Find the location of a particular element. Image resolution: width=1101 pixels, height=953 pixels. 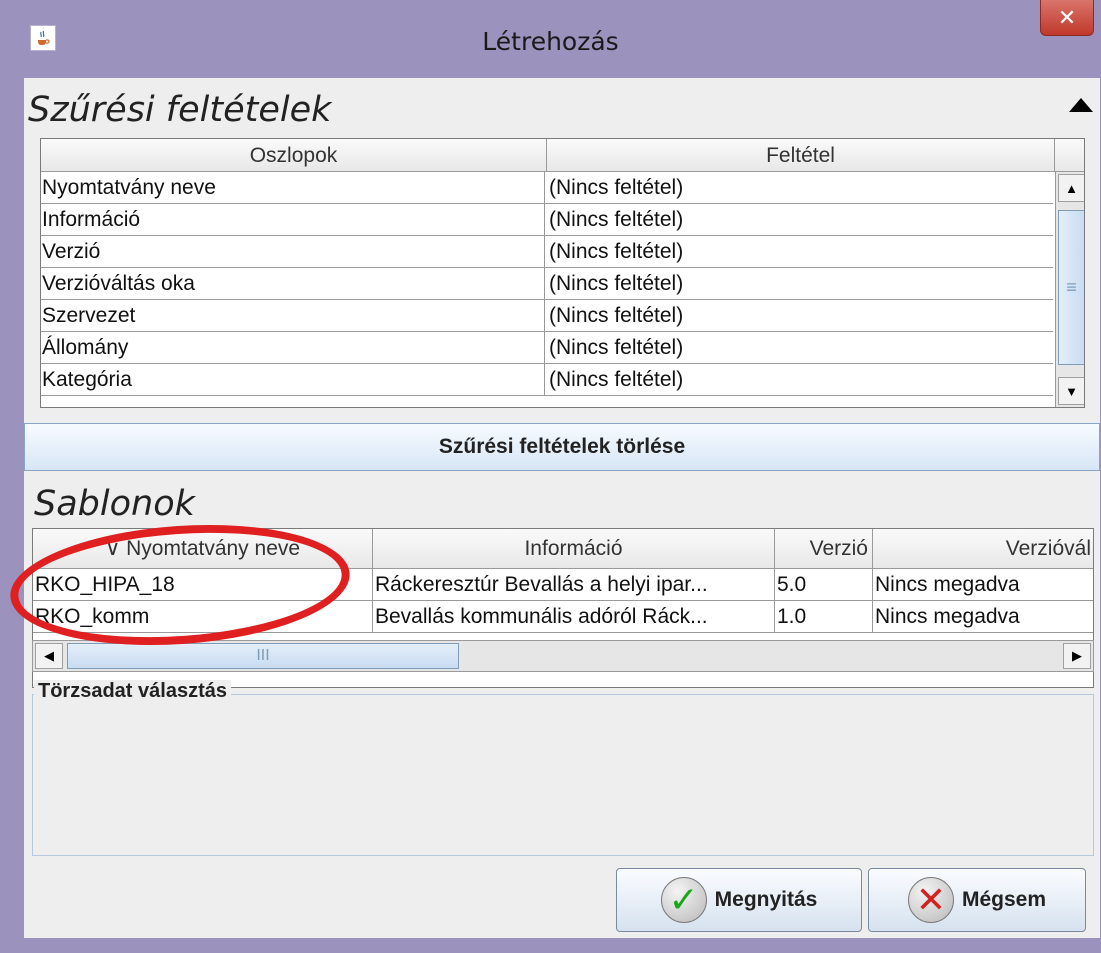

filter-section-title: Szűrési feltételek is located at coordinates (180, 110).